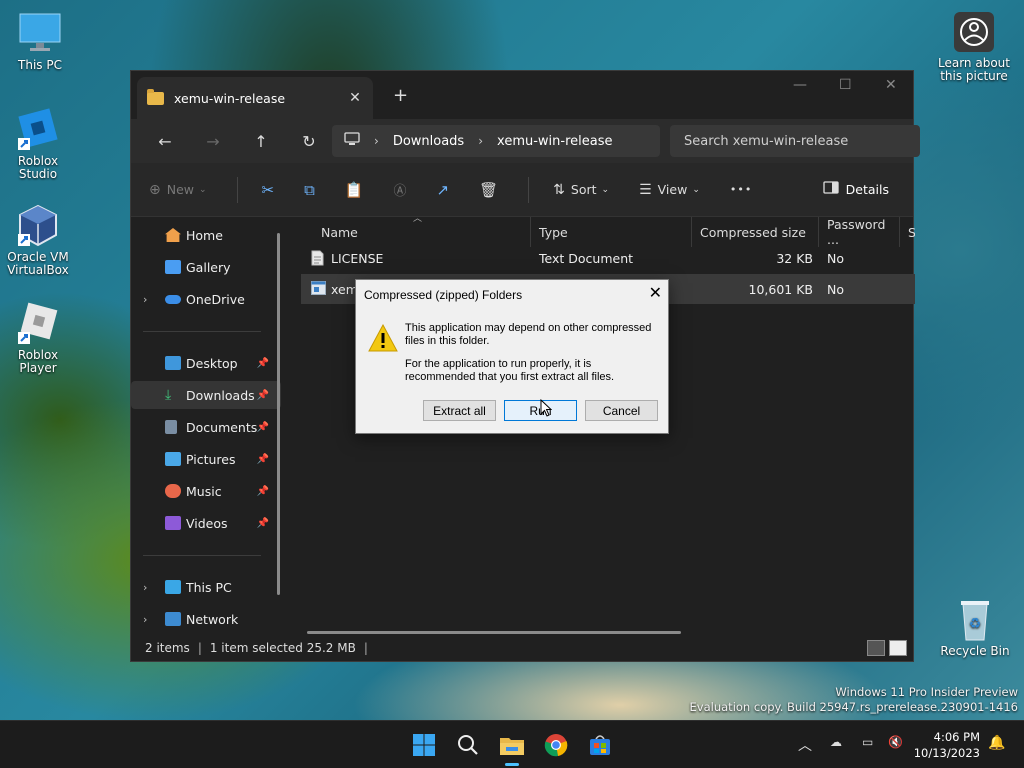 This screenshot has width=1024, height=768. I want to click on desktop-icon-label: Learn about this picture, so click(974, 69).